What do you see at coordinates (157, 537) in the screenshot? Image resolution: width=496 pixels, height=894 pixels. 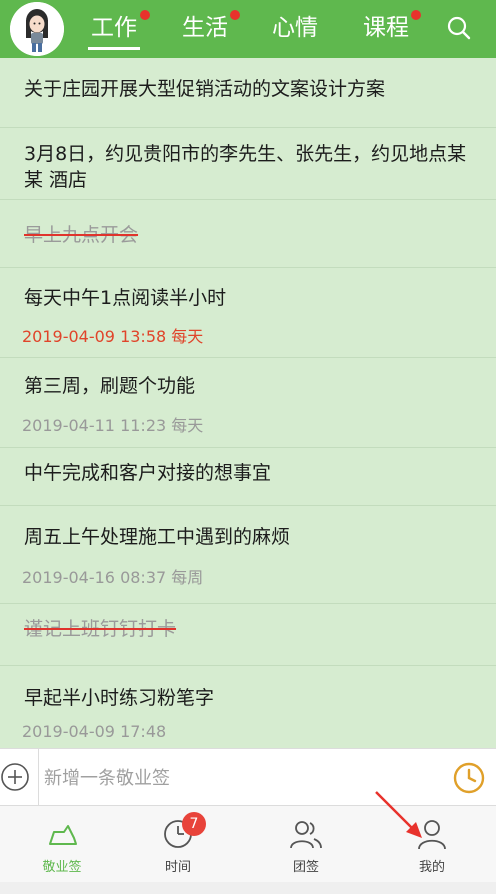 I see `item-title: 周五上午处理施工中遇到的麻烦` at bounding box center [157, 537].